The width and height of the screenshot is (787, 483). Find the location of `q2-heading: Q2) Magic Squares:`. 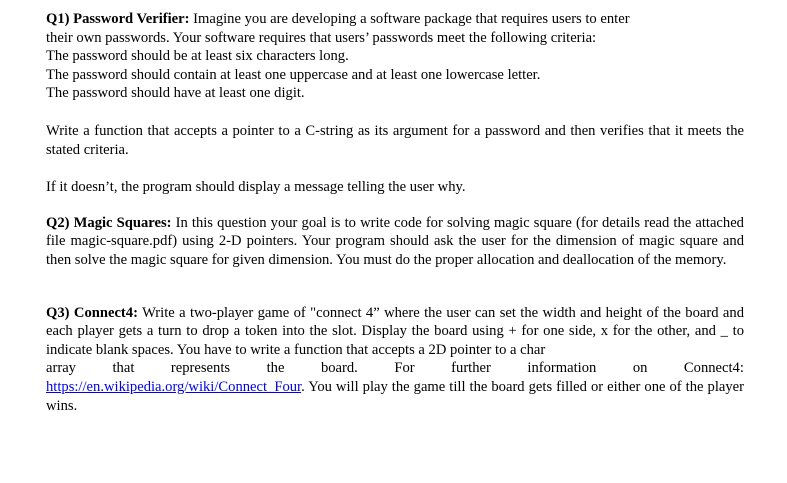

q2-heading: Q2) Magic Squares: is located at coordinates (109, 222).